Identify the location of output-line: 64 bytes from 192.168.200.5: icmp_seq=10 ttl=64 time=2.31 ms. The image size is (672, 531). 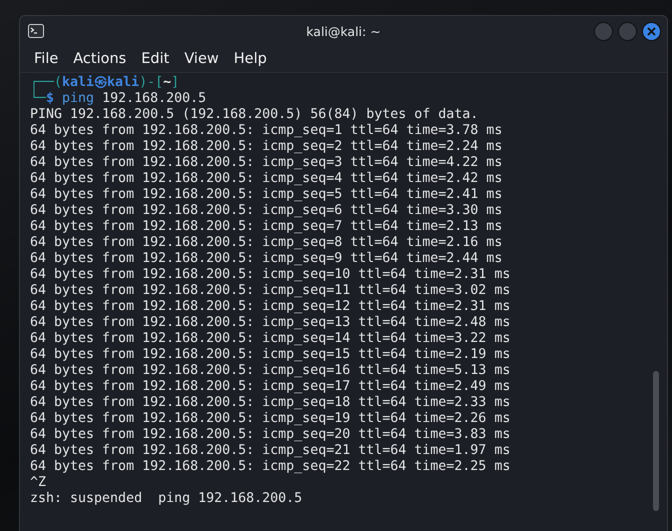
(270, 275).